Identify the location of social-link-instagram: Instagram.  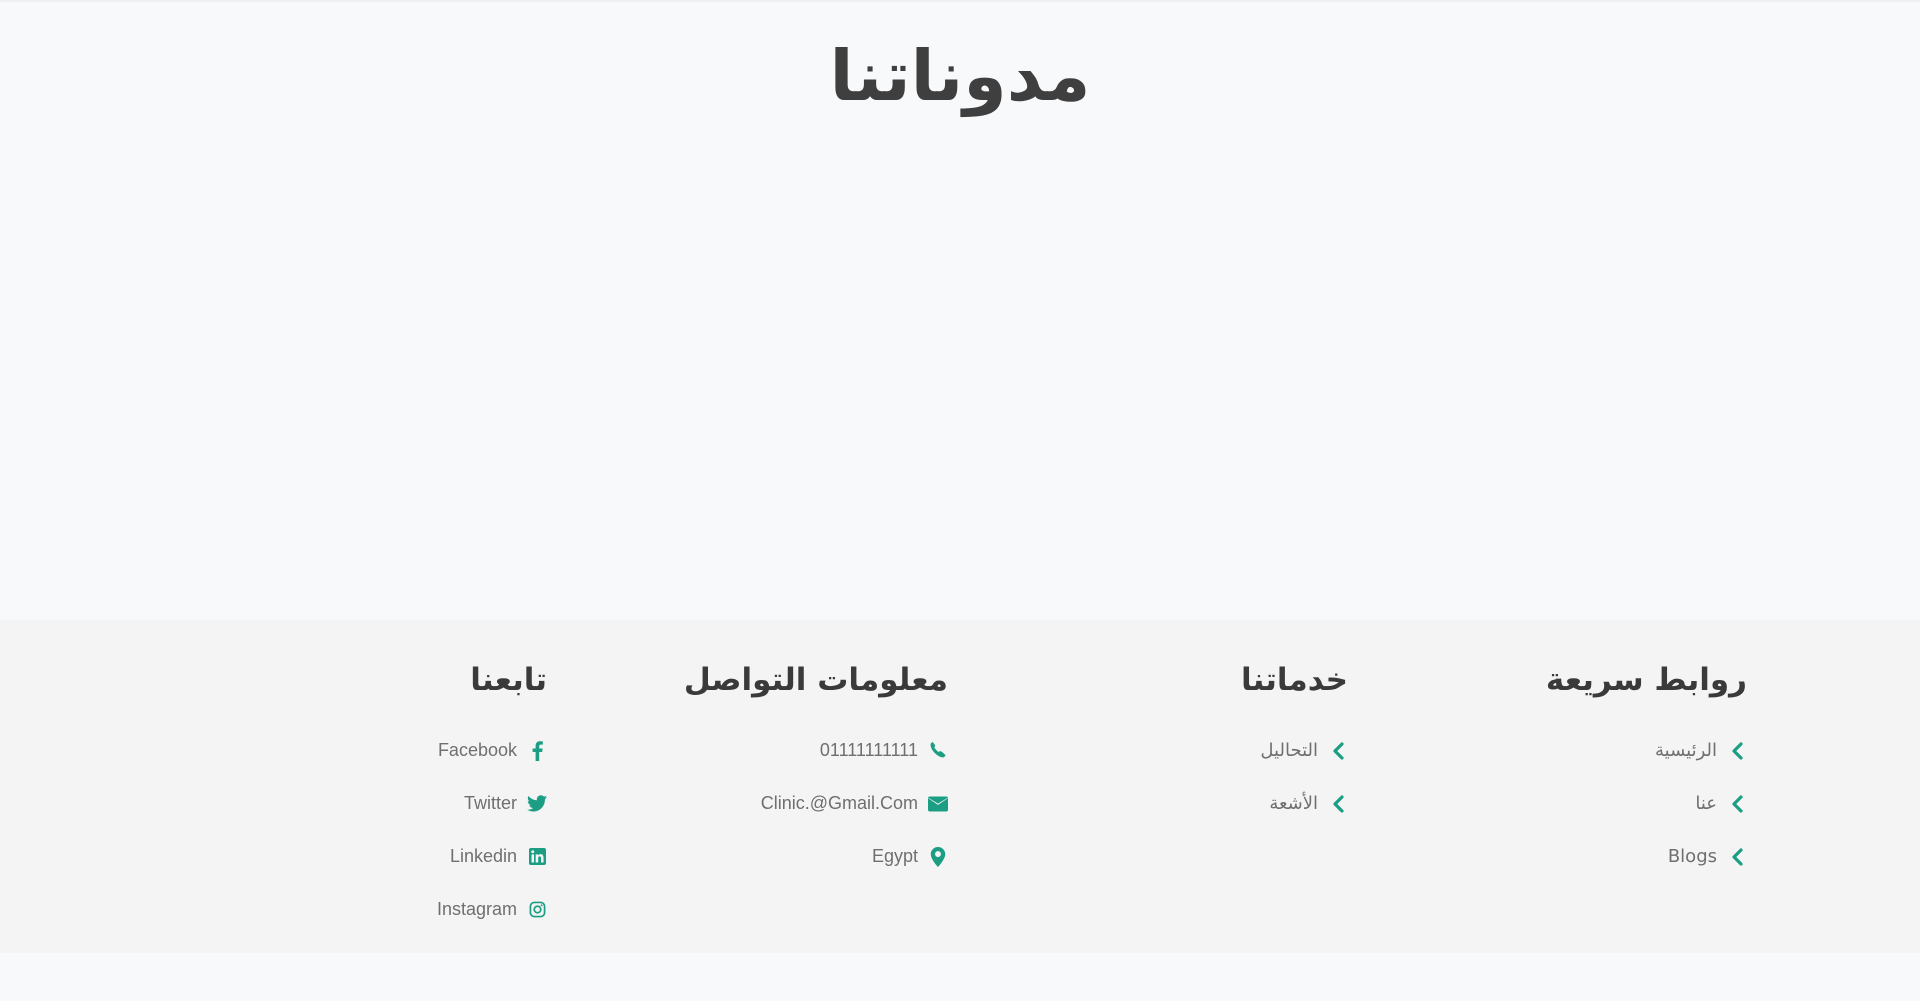
(492, 909).